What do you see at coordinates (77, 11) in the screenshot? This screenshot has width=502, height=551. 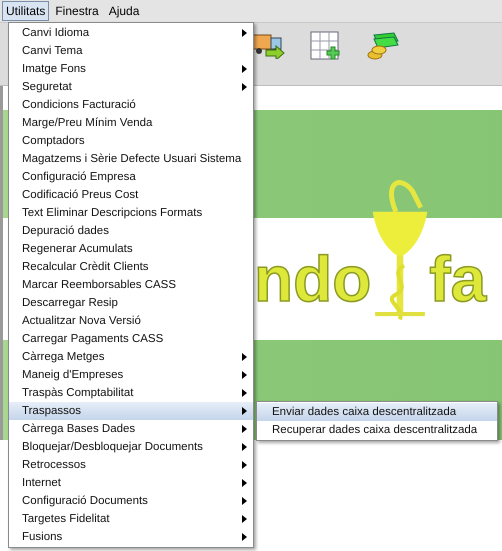 I see `menubar-item: Finestra` at bounding box center [77, 11].